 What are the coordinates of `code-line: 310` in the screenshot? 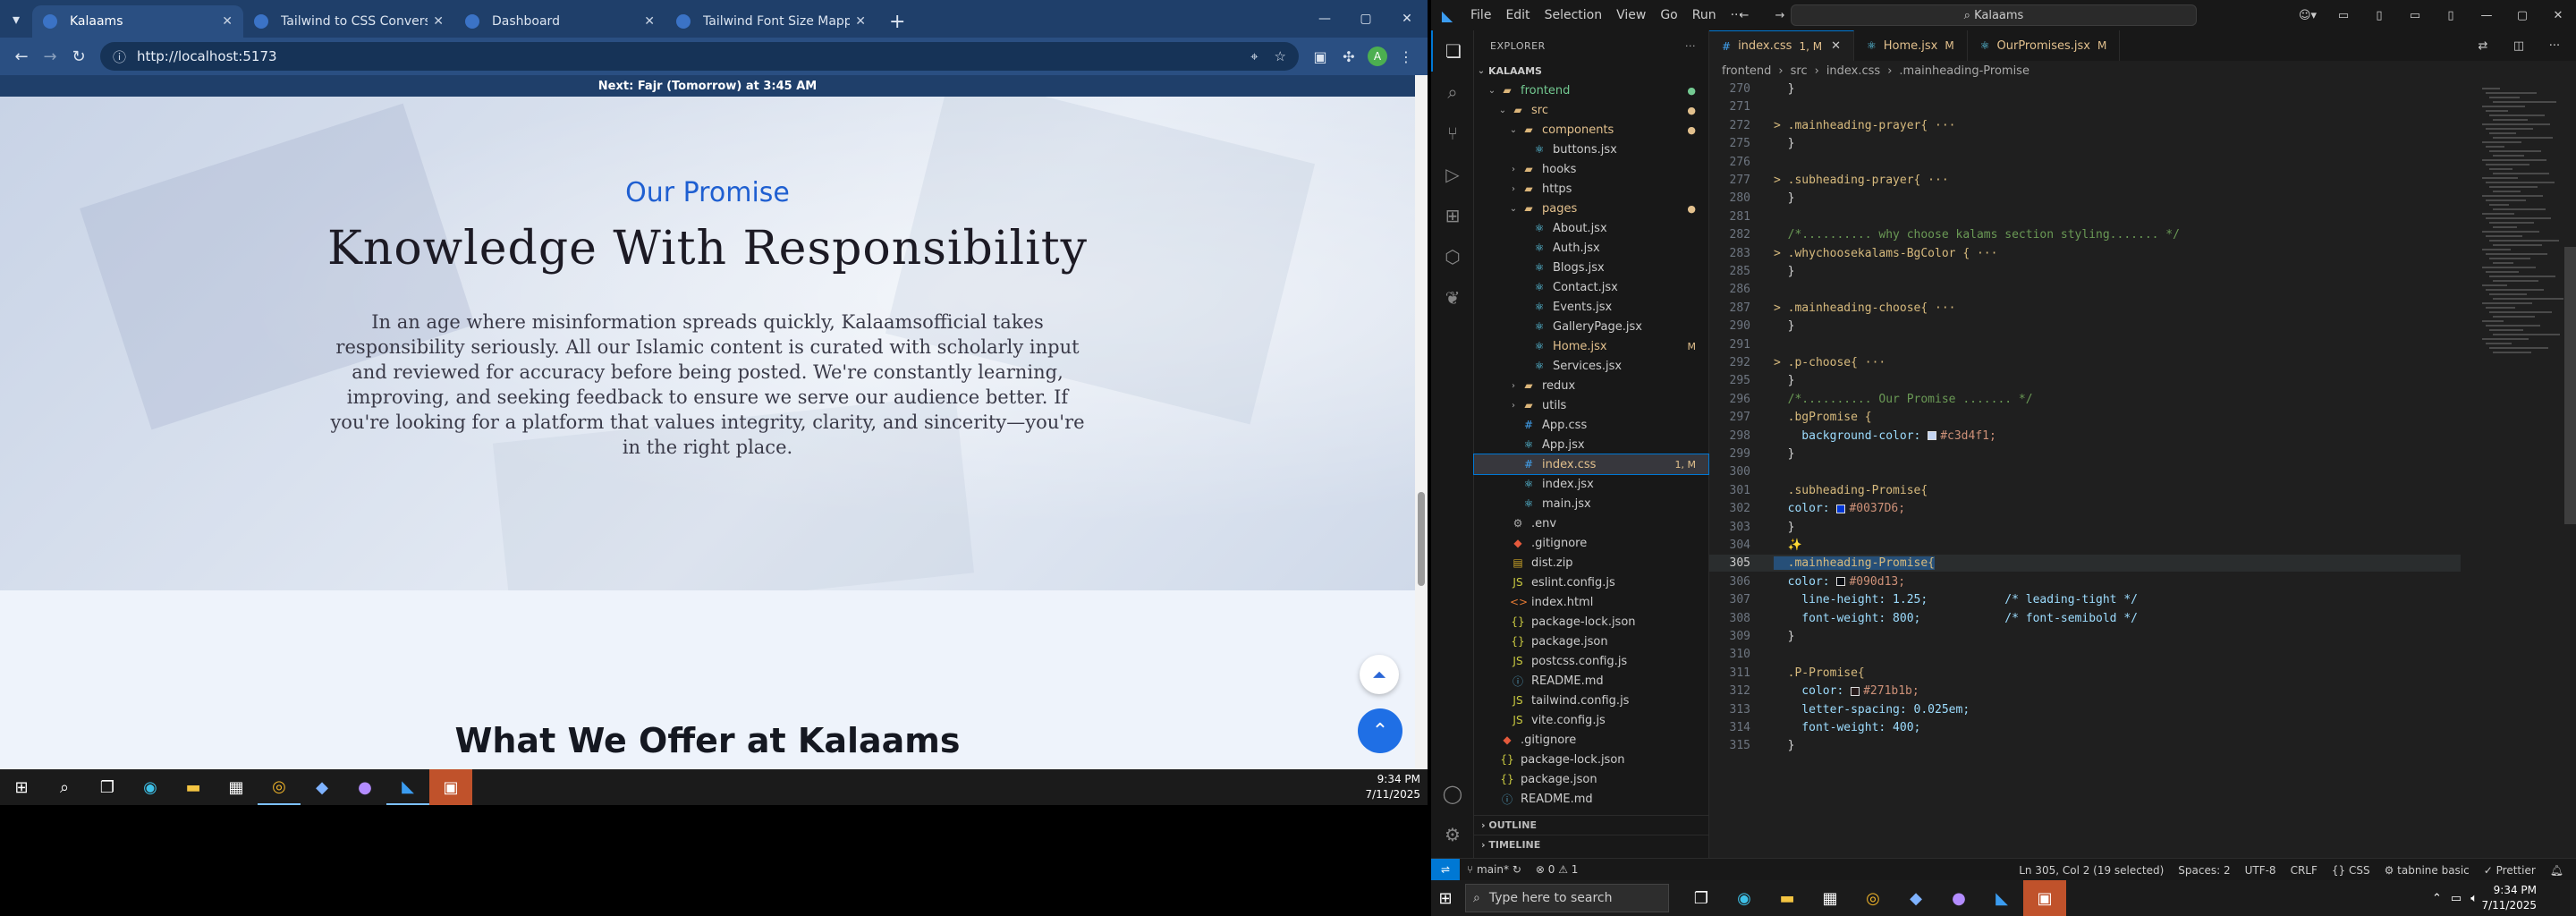 It's located at (2085, 654).